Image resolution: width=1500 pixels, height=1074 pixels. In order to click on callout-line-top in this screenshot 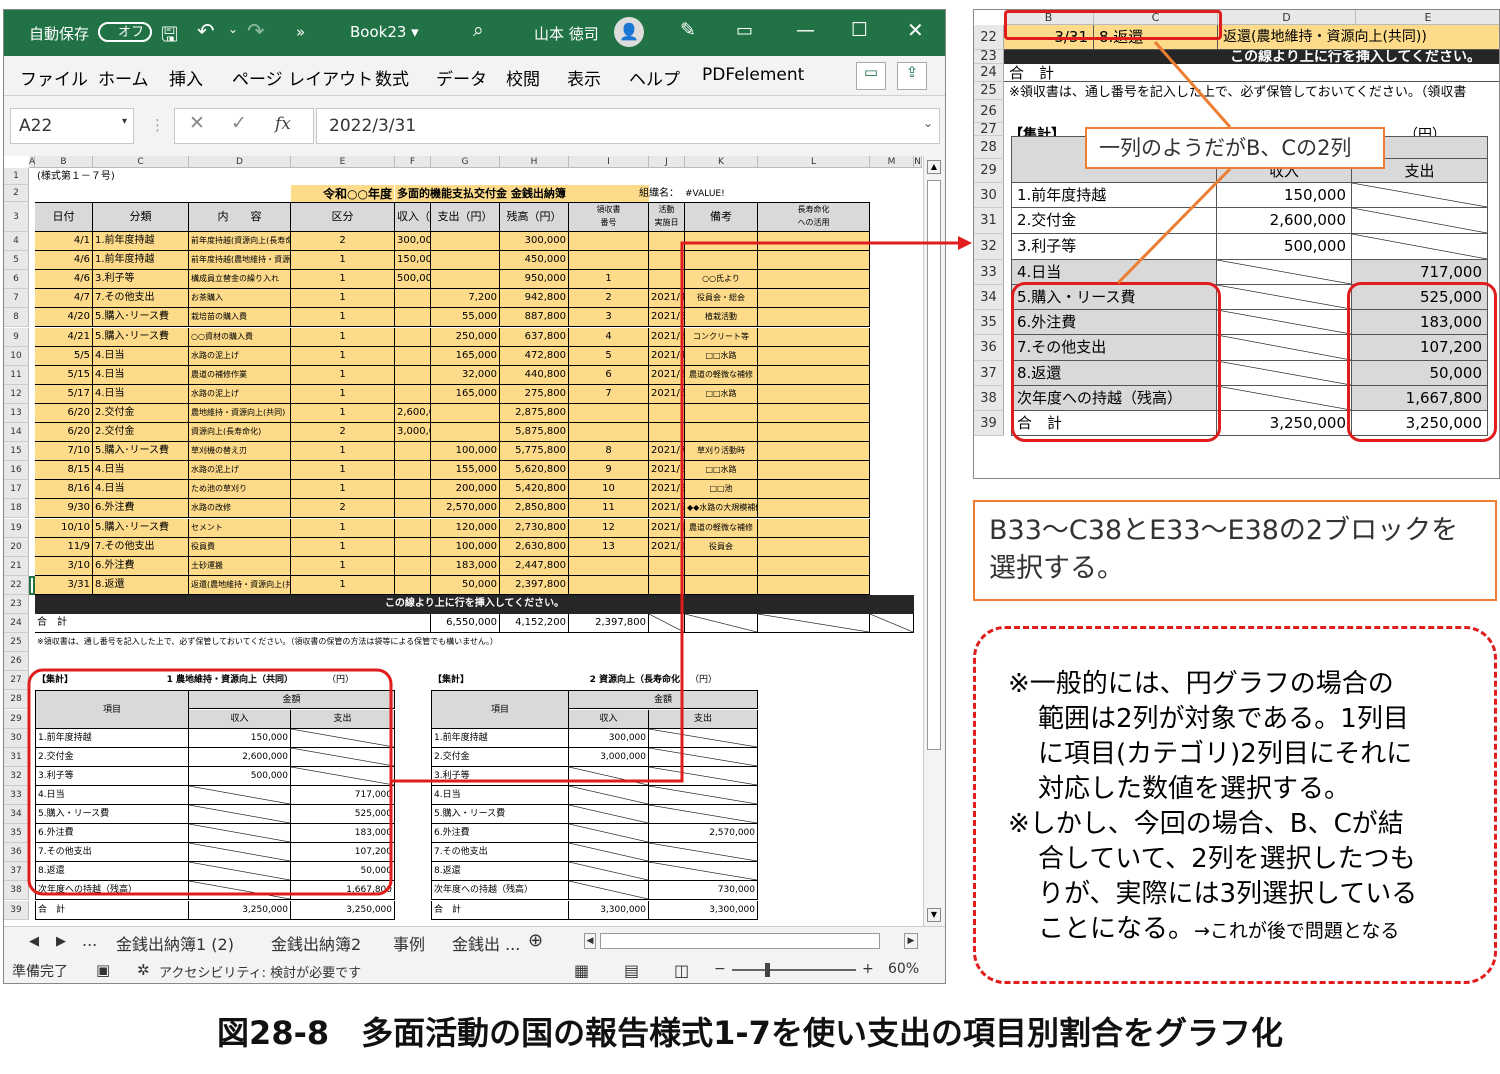, I will do `click(1192, 84)`.